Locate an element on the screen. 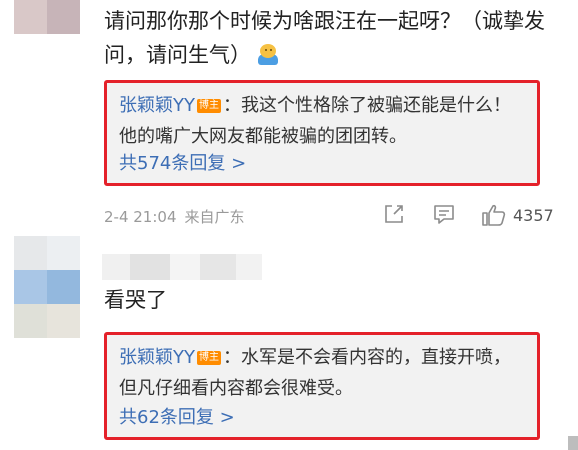 Image resolution: width=578 pixels, height=450 pixels. location: 来自广东 is located at coordinates (214, 217).